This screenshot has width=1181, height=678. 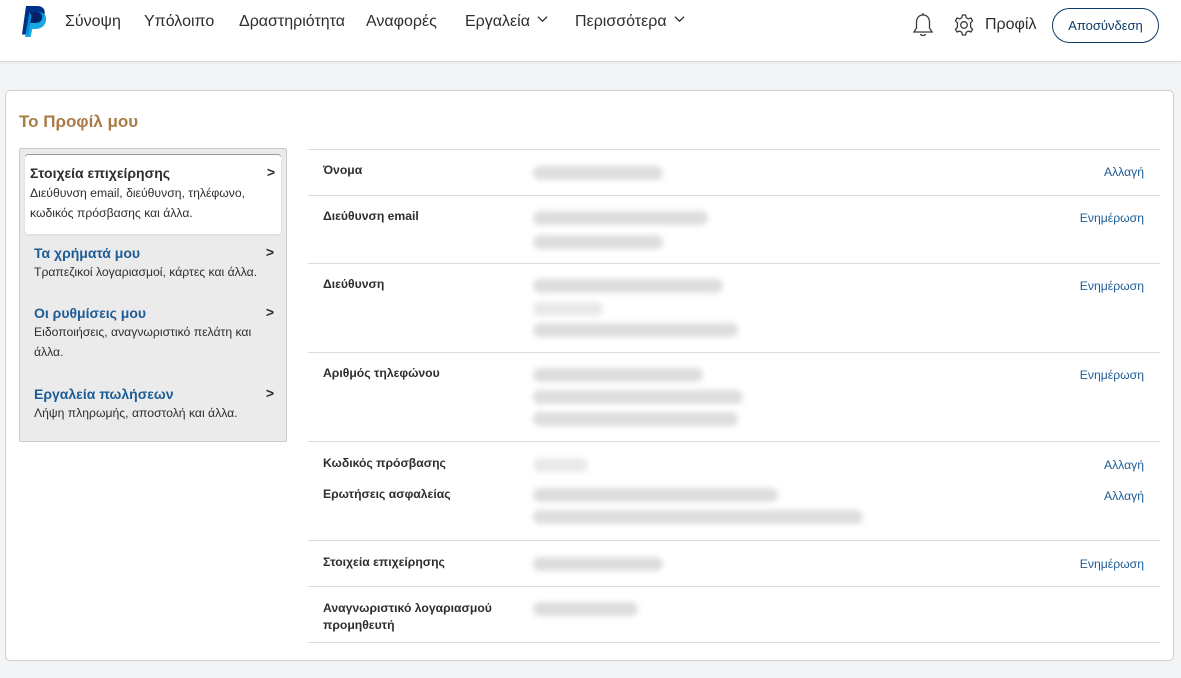 I want to click on update-business-info-link: Ενημέρωση, so click(x=1112, y=564).